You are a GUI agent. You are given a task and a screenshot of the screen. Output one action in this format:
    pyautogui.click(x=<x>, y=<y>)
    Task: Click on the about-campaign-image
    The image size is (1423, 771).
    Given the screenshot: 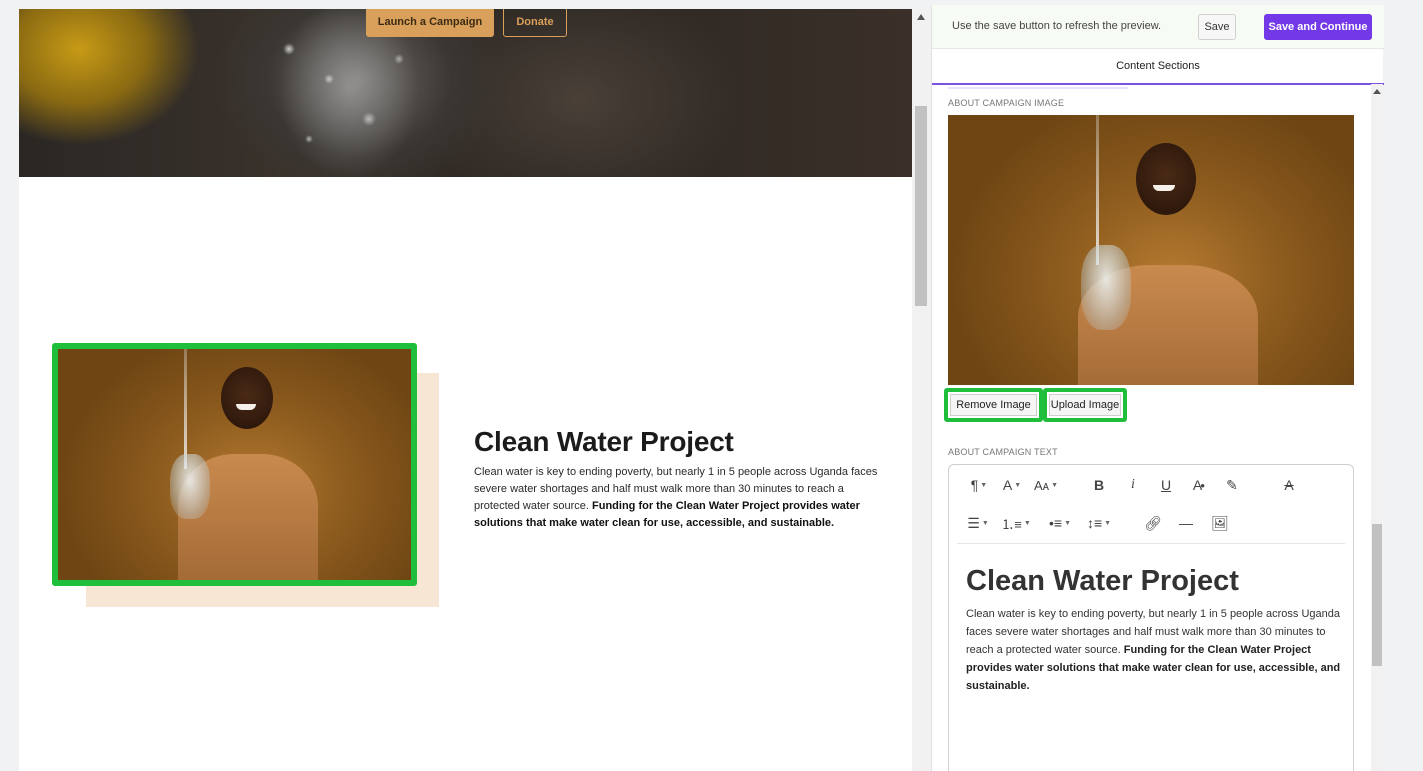 What is the action you would take?
    pyautogui.click(x=234, y=464)
    